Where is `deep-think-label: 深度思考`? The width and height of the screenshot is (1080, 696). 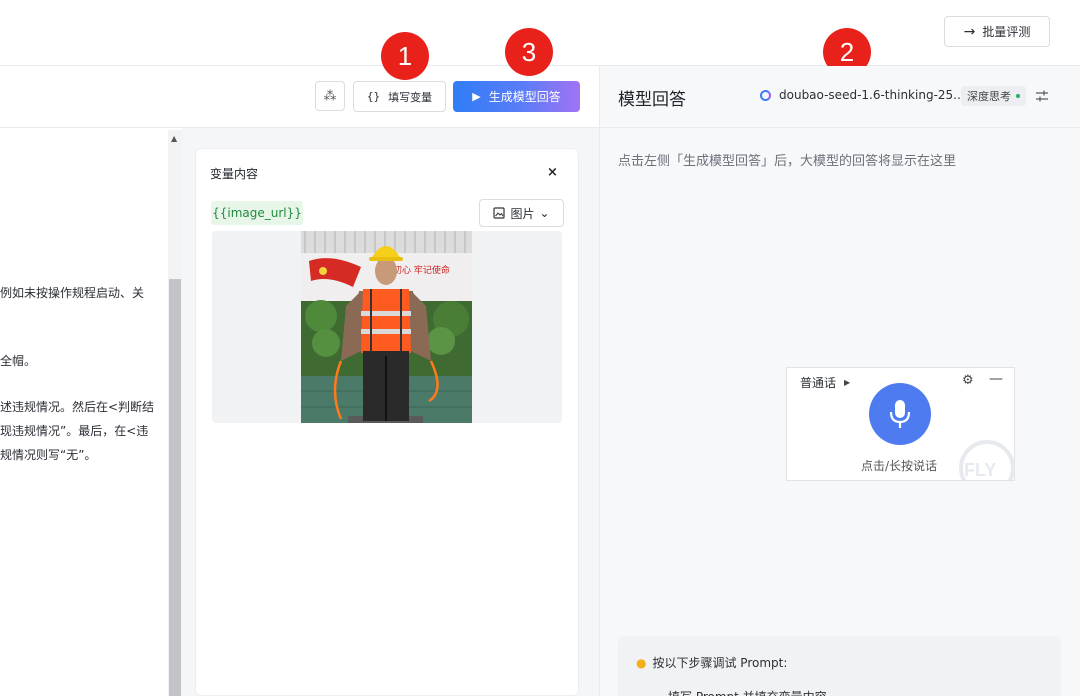
deep-think-label: 深度思考 is located at coordinates (989, 96).